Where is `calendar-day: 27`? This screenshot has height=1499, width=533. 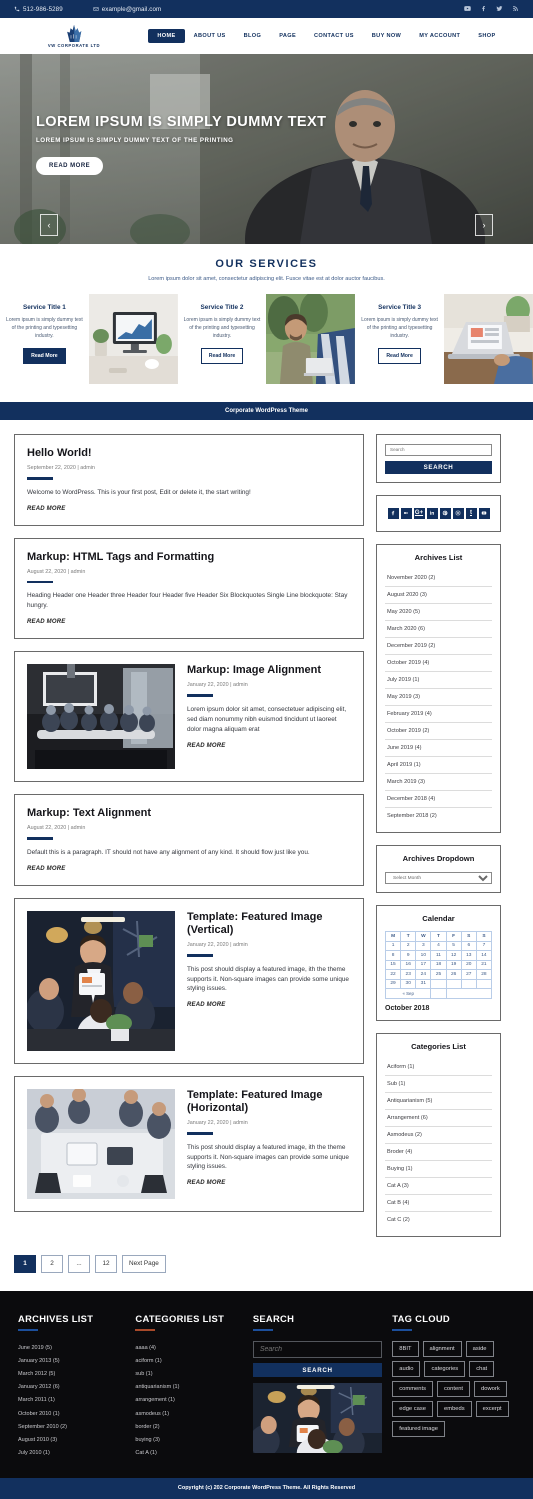
calendar-day: 27 is located at coordinates (468, 974).